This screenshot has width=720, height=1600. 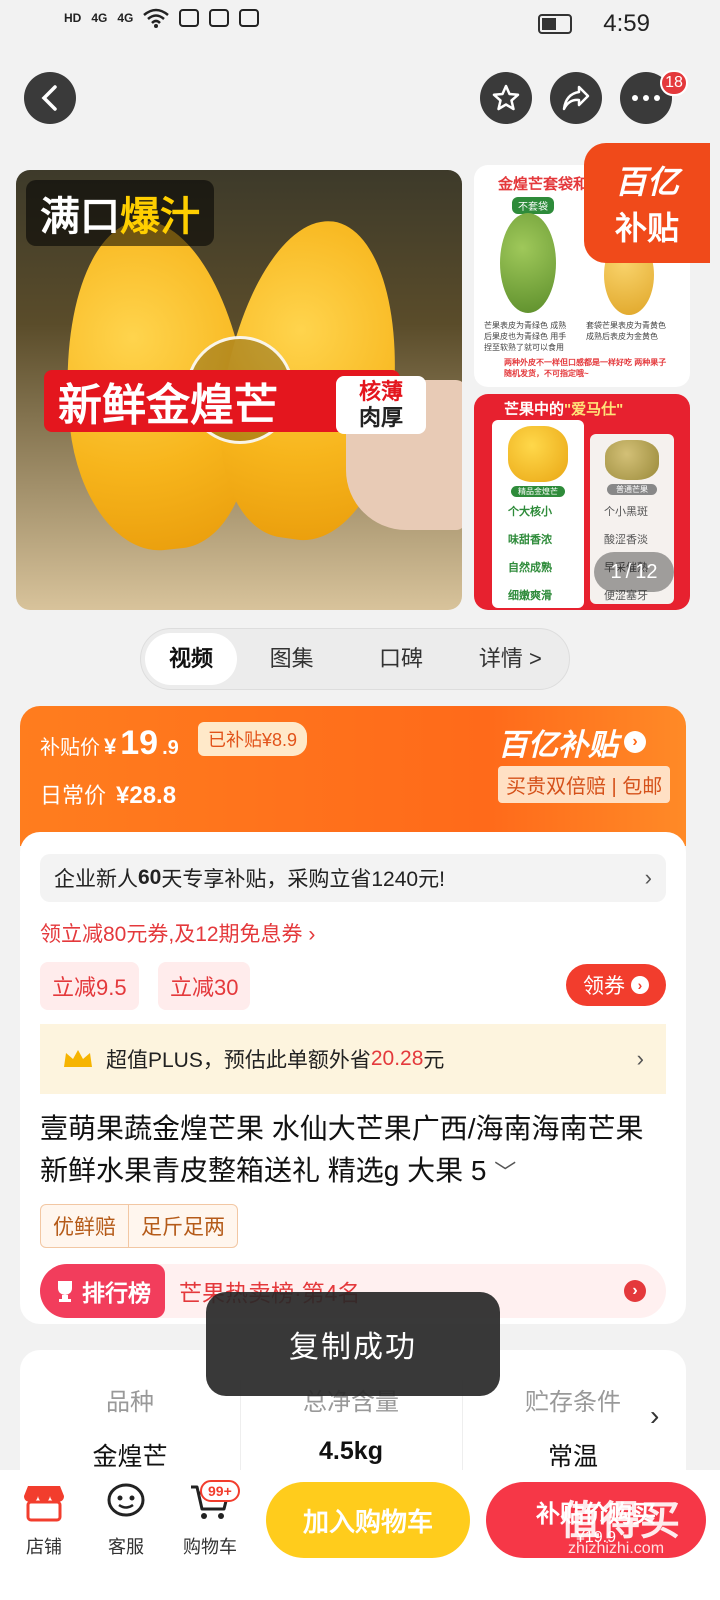 I want to click on subsidy-corner-badge: 百亿 补贴, so click(x=647, y=203).